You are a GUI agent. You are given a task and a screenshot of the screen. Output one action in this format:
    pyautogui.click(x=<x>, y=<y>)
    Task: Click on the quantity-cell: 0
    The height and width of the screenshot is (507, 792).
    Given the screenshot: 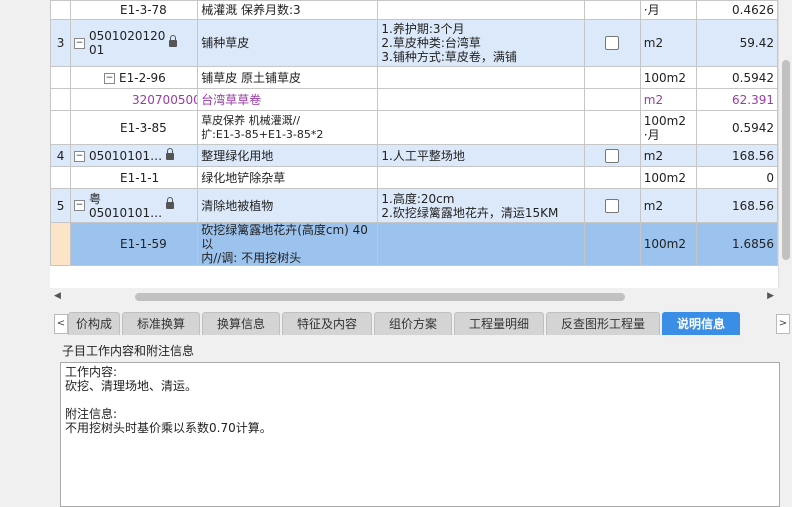 What is the action you would take?
    pyautogui.click(x=736, y=177)
    